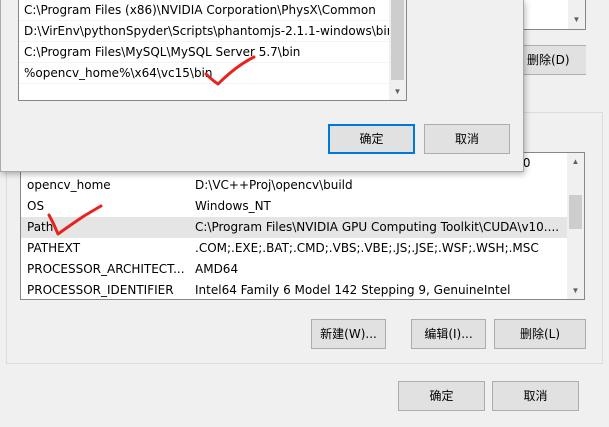 This screenshot has height=427, width=609. I want to click on main-cancel-button: 取消, so click(535, 396).